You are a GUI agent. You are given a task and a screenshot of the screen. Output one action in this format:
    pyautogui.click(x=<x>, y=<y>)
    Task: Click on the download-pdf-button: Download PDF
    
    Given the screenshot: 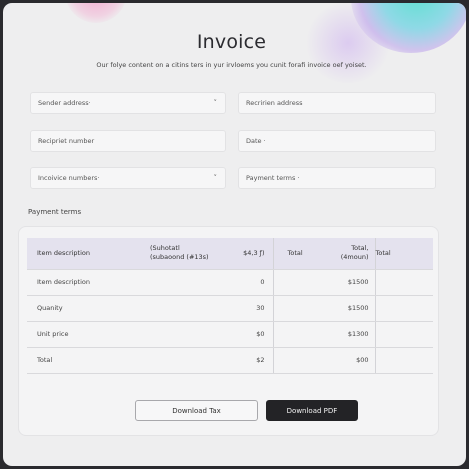 What is the action you would take?
    pyautogui.click(x=312, y=410)
    